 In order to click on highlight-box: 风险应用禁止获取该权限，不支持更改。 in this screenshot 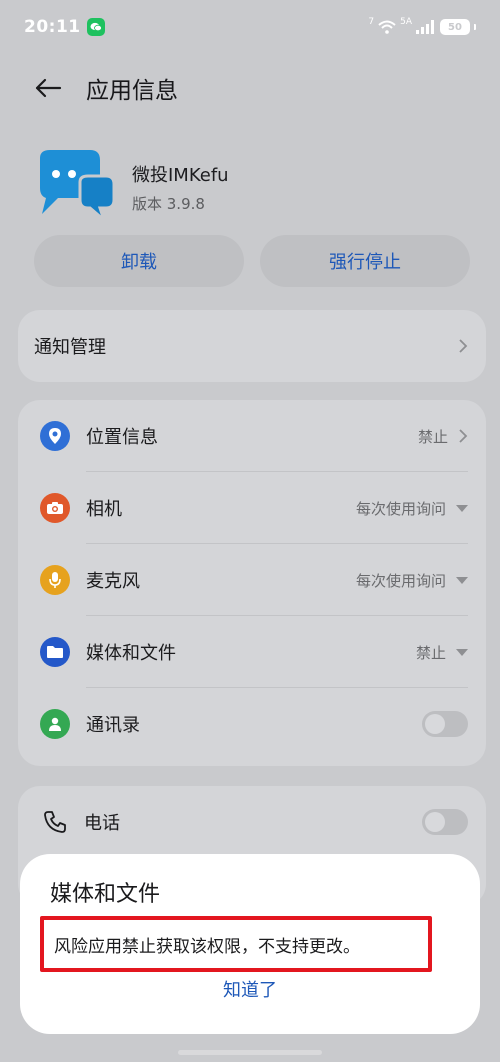, I will do `click(236, 944)`.